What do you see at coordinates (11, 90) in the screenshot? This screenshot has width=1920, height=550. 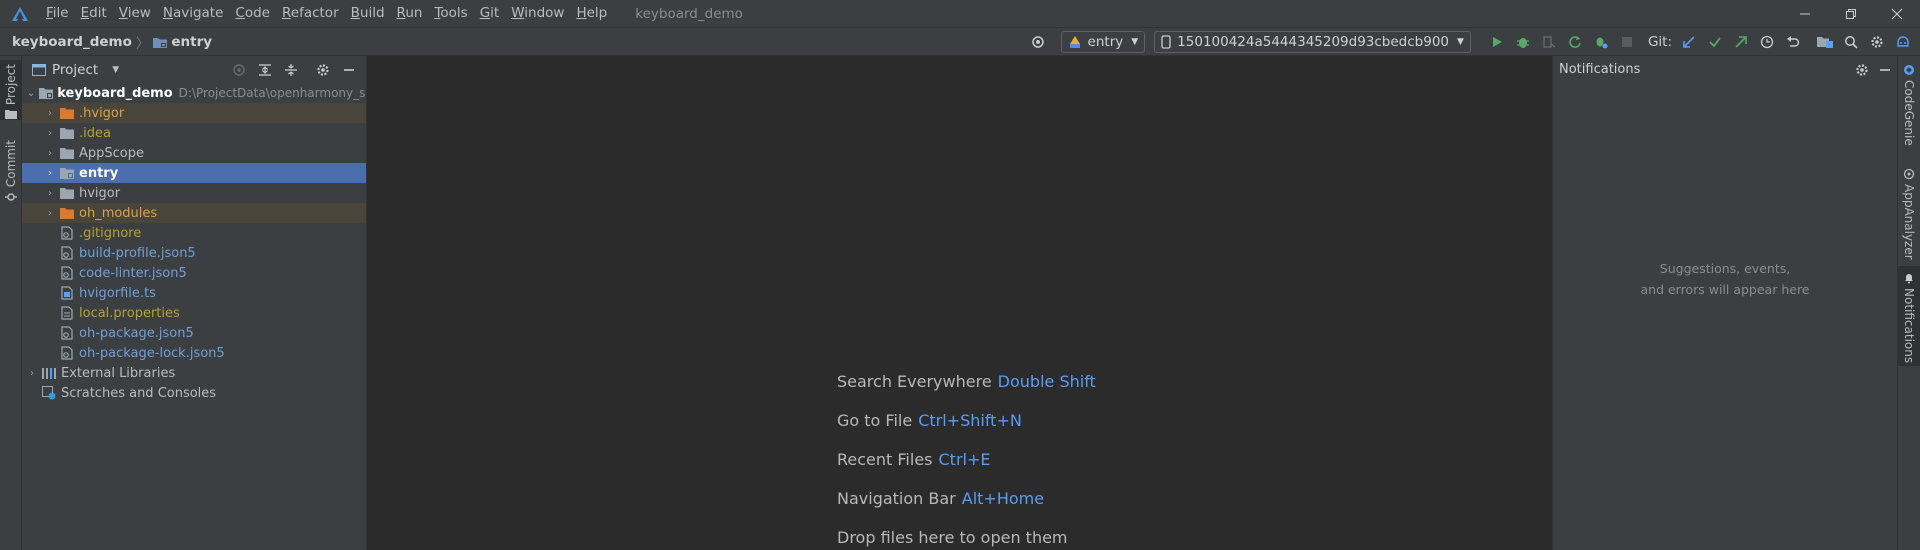 I see `project-tool-tab: Project` at bounding box center [11, 90].